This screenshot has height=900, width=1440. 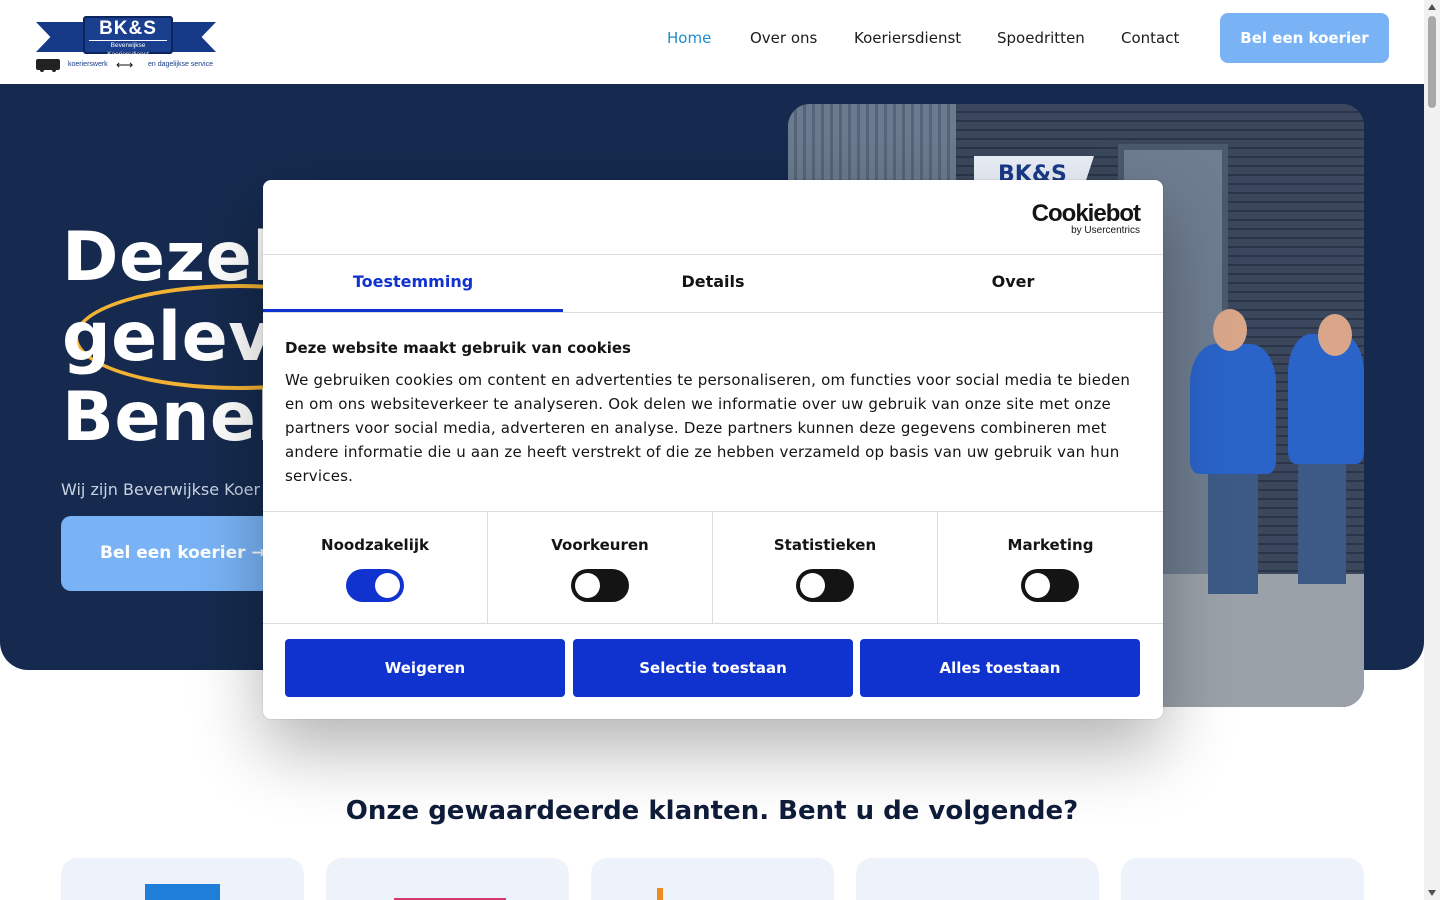 What do you see at coordinates (1105, 230) in the screenshot?
I see `cookiebot-brand-sub: by Usercentrics` at bounding box center [1105, 230].